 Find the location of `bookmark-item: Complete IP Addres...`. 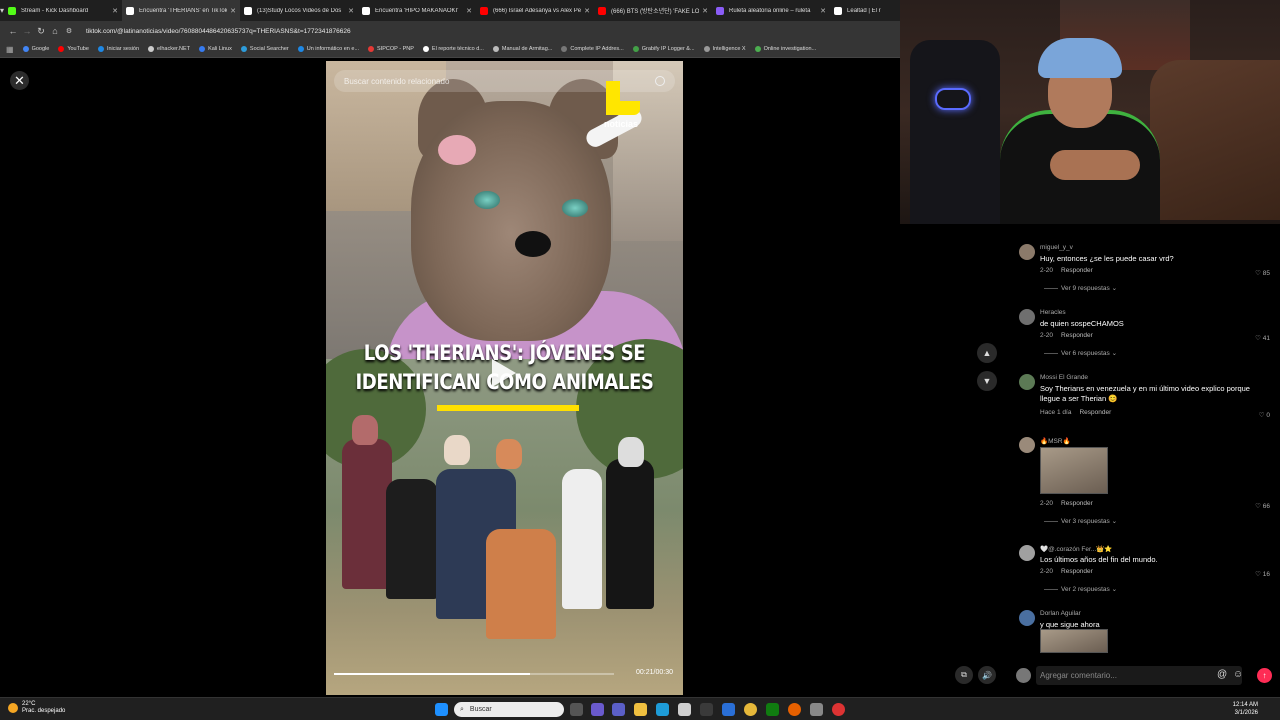

bookmark-item: Complete IP Addres... is located at coordinates (592, 49).